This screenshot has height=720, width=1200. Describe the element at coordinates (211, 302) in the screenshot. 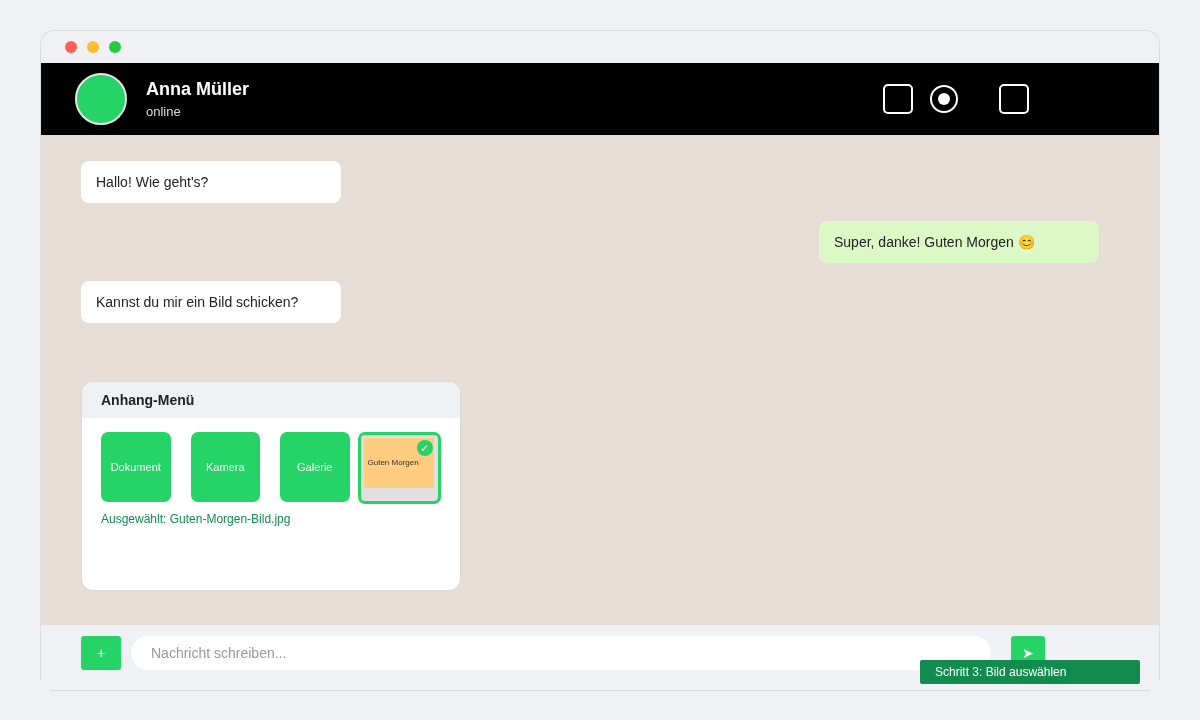

I see `received-message: Kannst du mir ein Bild schicken?` at that location.